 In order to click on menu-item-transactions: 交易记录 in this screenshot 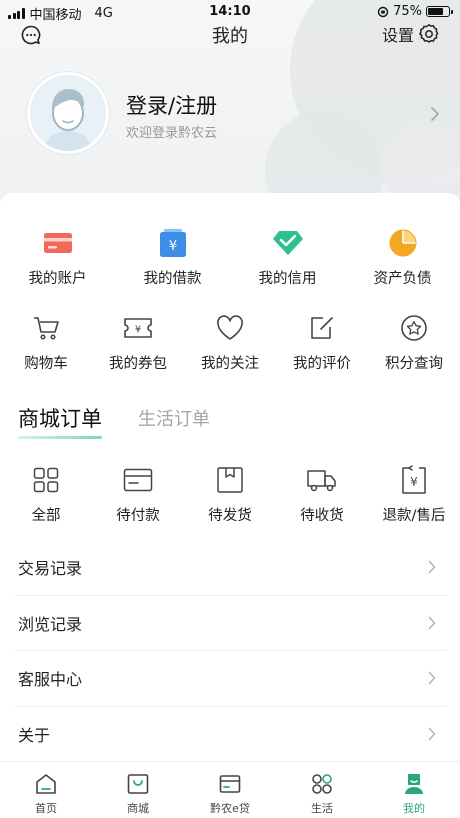, I will do `click(230, 568)`.